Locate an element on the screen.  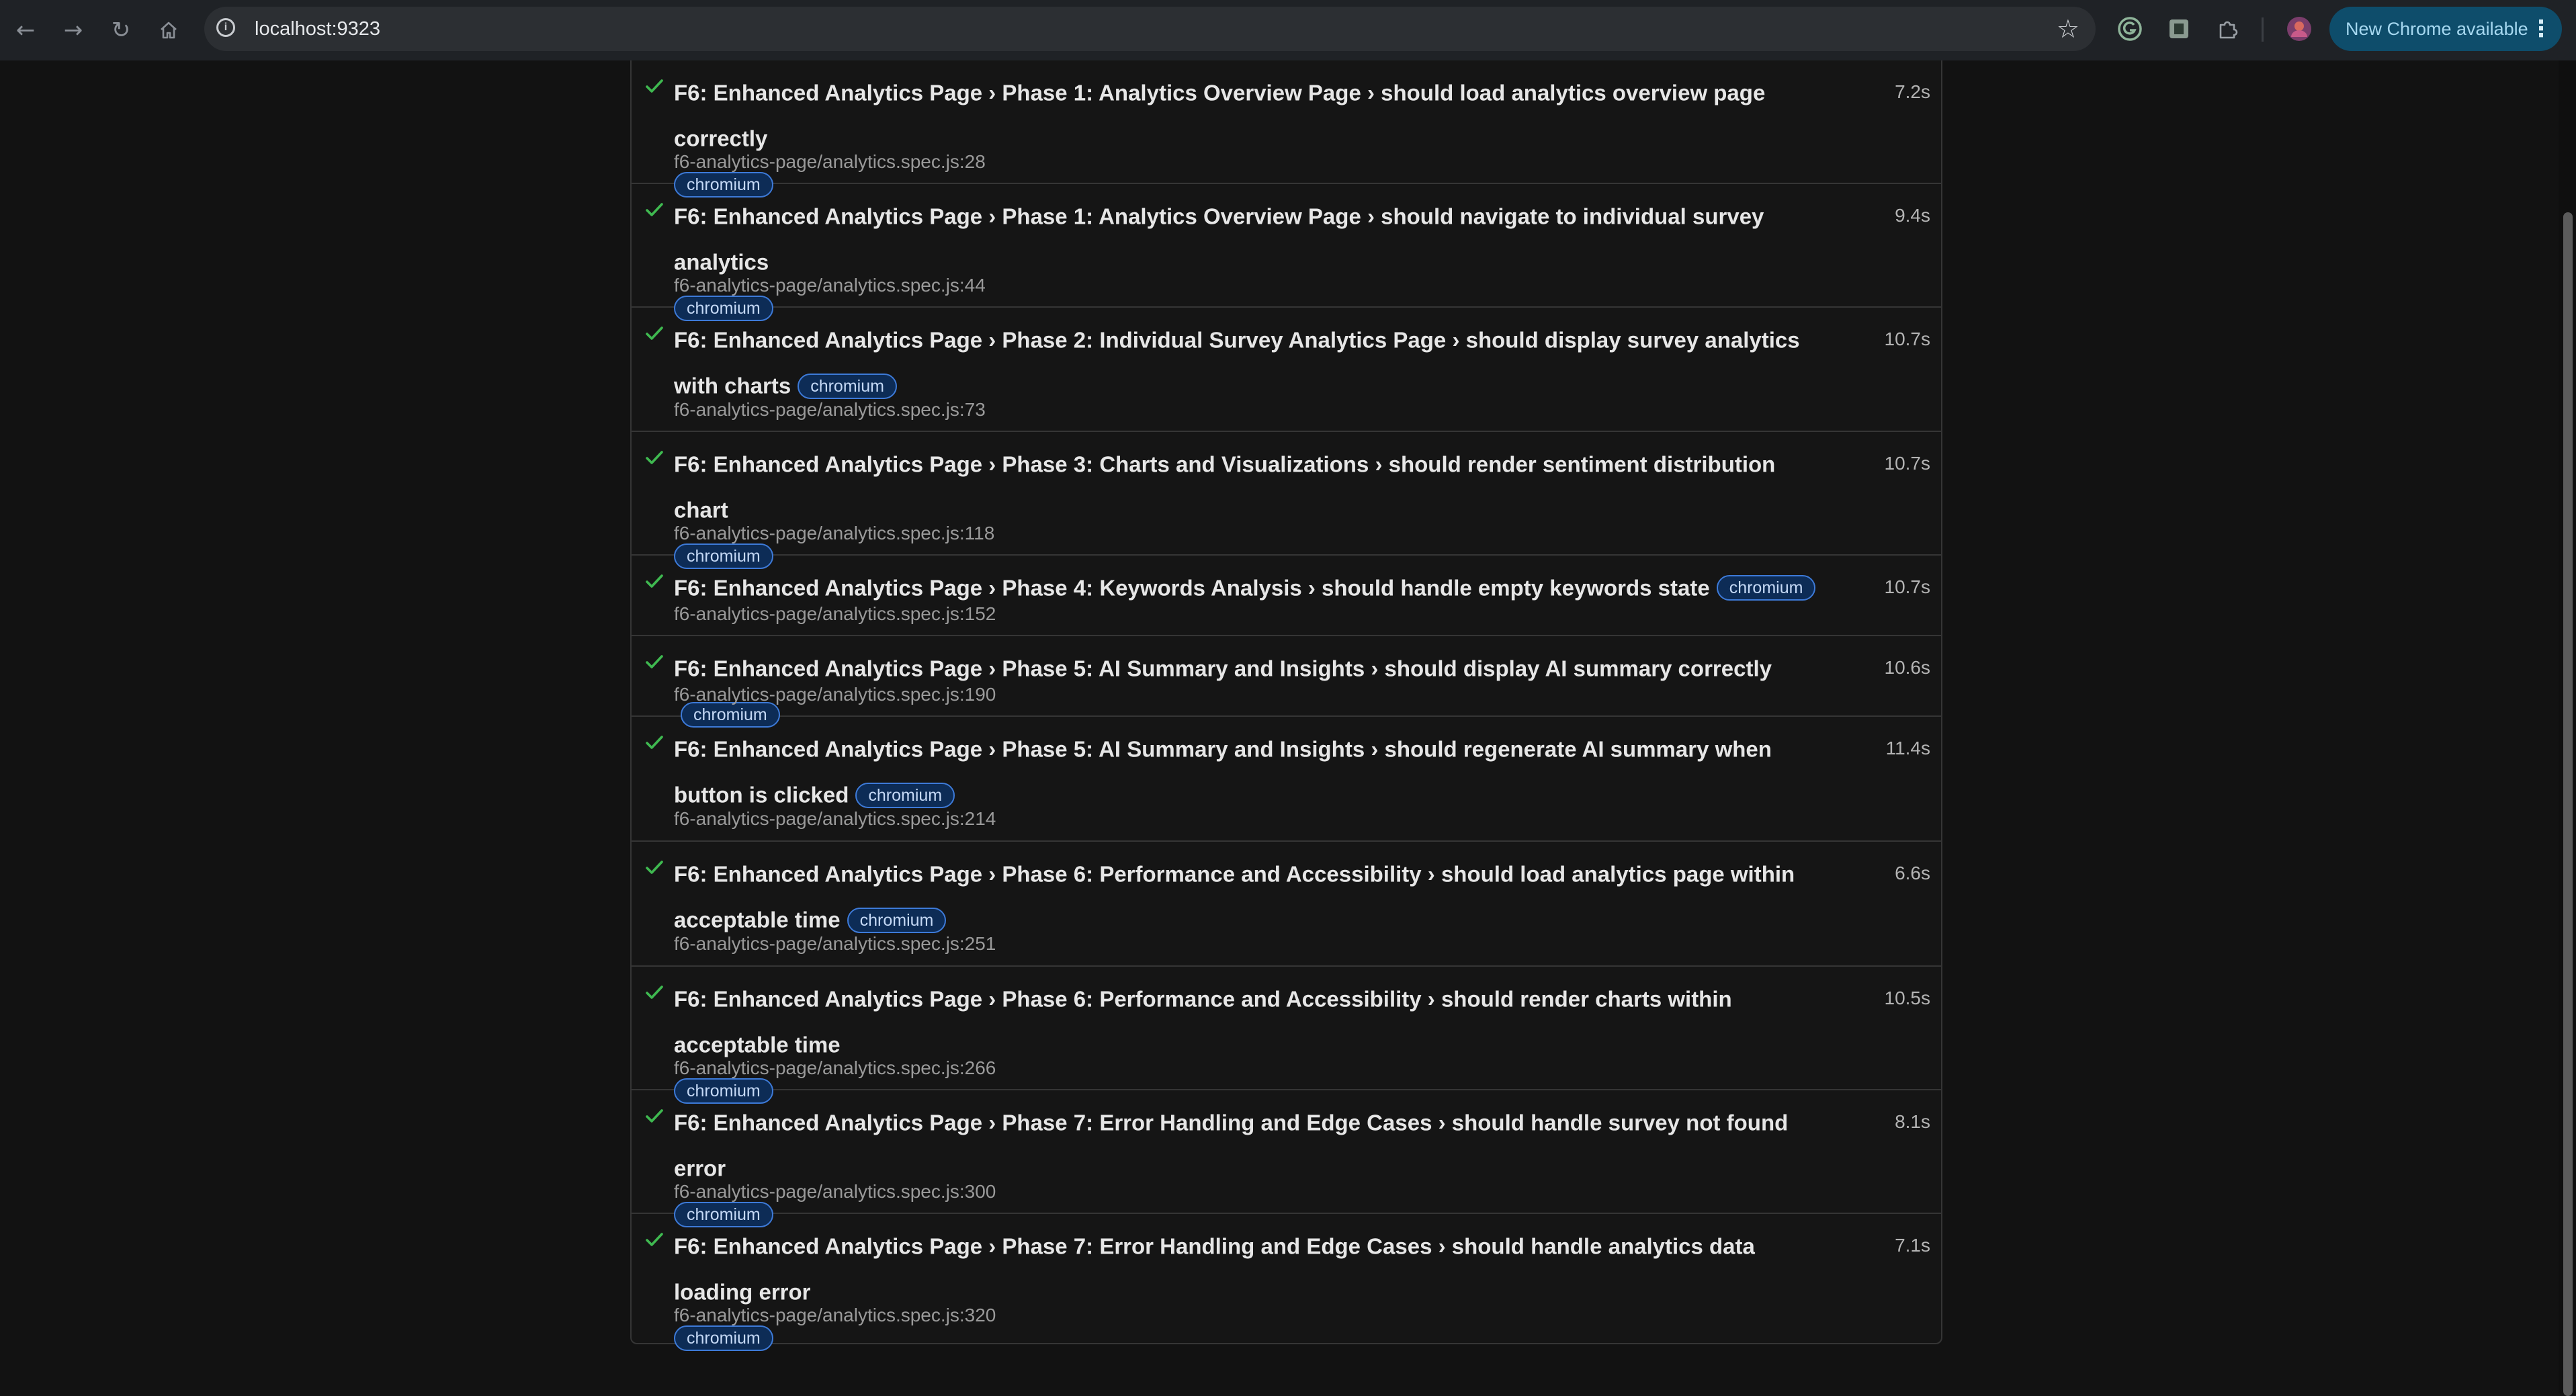
test-duration: 10.6s is located at coordinates (1907, 667).